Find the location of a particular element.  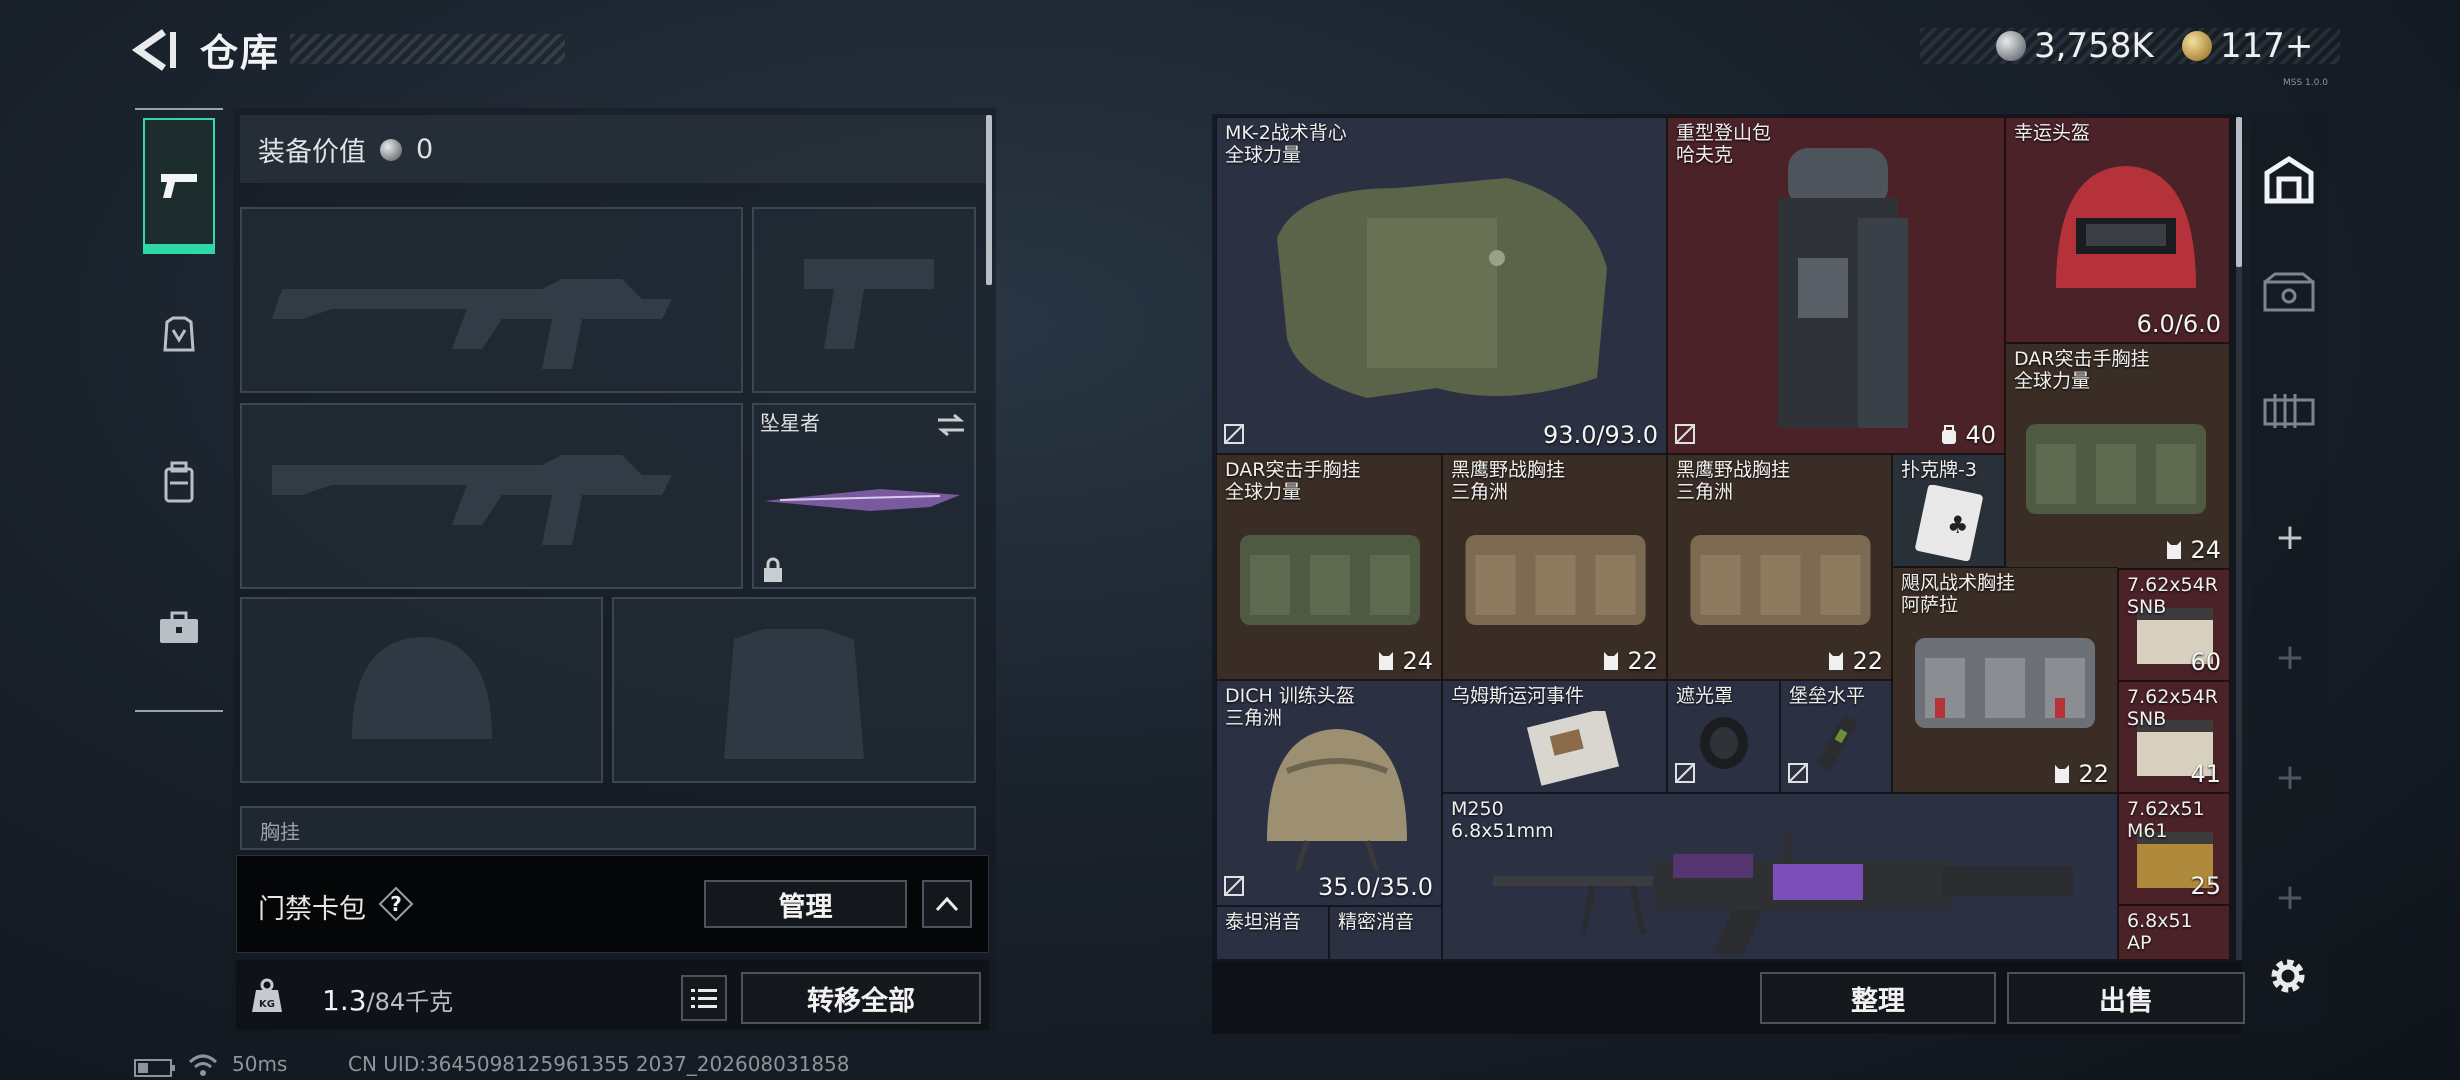

silver-coin-icon is located at coordinates (391, 149).